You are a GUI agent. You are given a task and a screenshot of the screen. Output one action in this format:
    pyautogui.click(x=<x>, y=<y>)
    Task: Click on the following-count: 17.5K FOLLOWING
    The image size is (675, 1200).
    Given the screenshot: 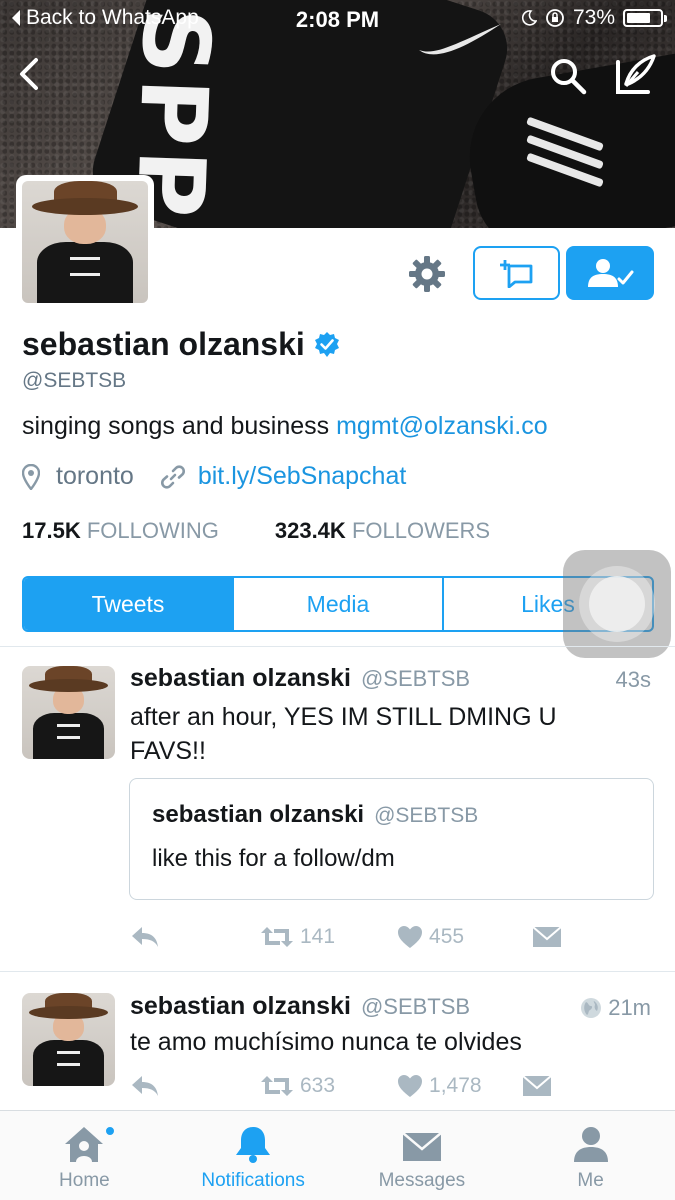 What is the action you would take?
    pyautogui.click(x=120, y=531)
    